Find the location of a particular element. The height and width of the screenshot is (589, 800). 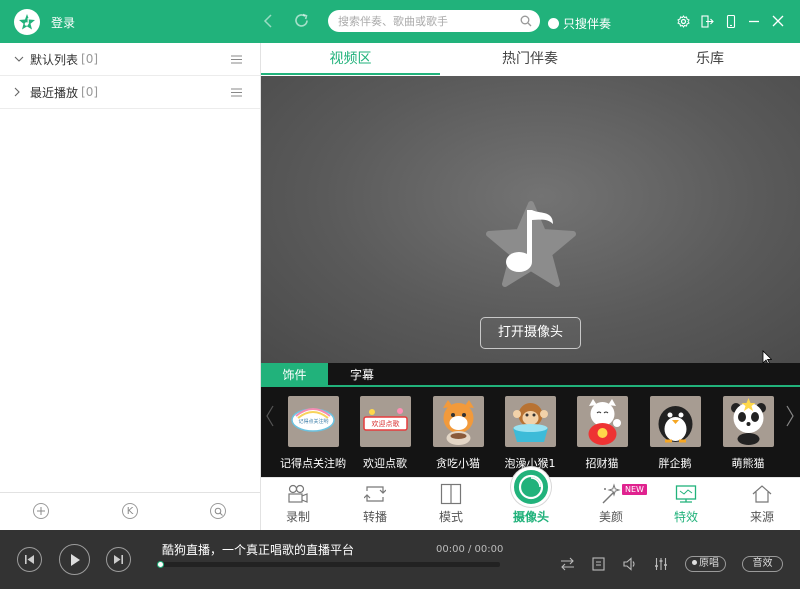

search-input is located at coordinates (425, 21).